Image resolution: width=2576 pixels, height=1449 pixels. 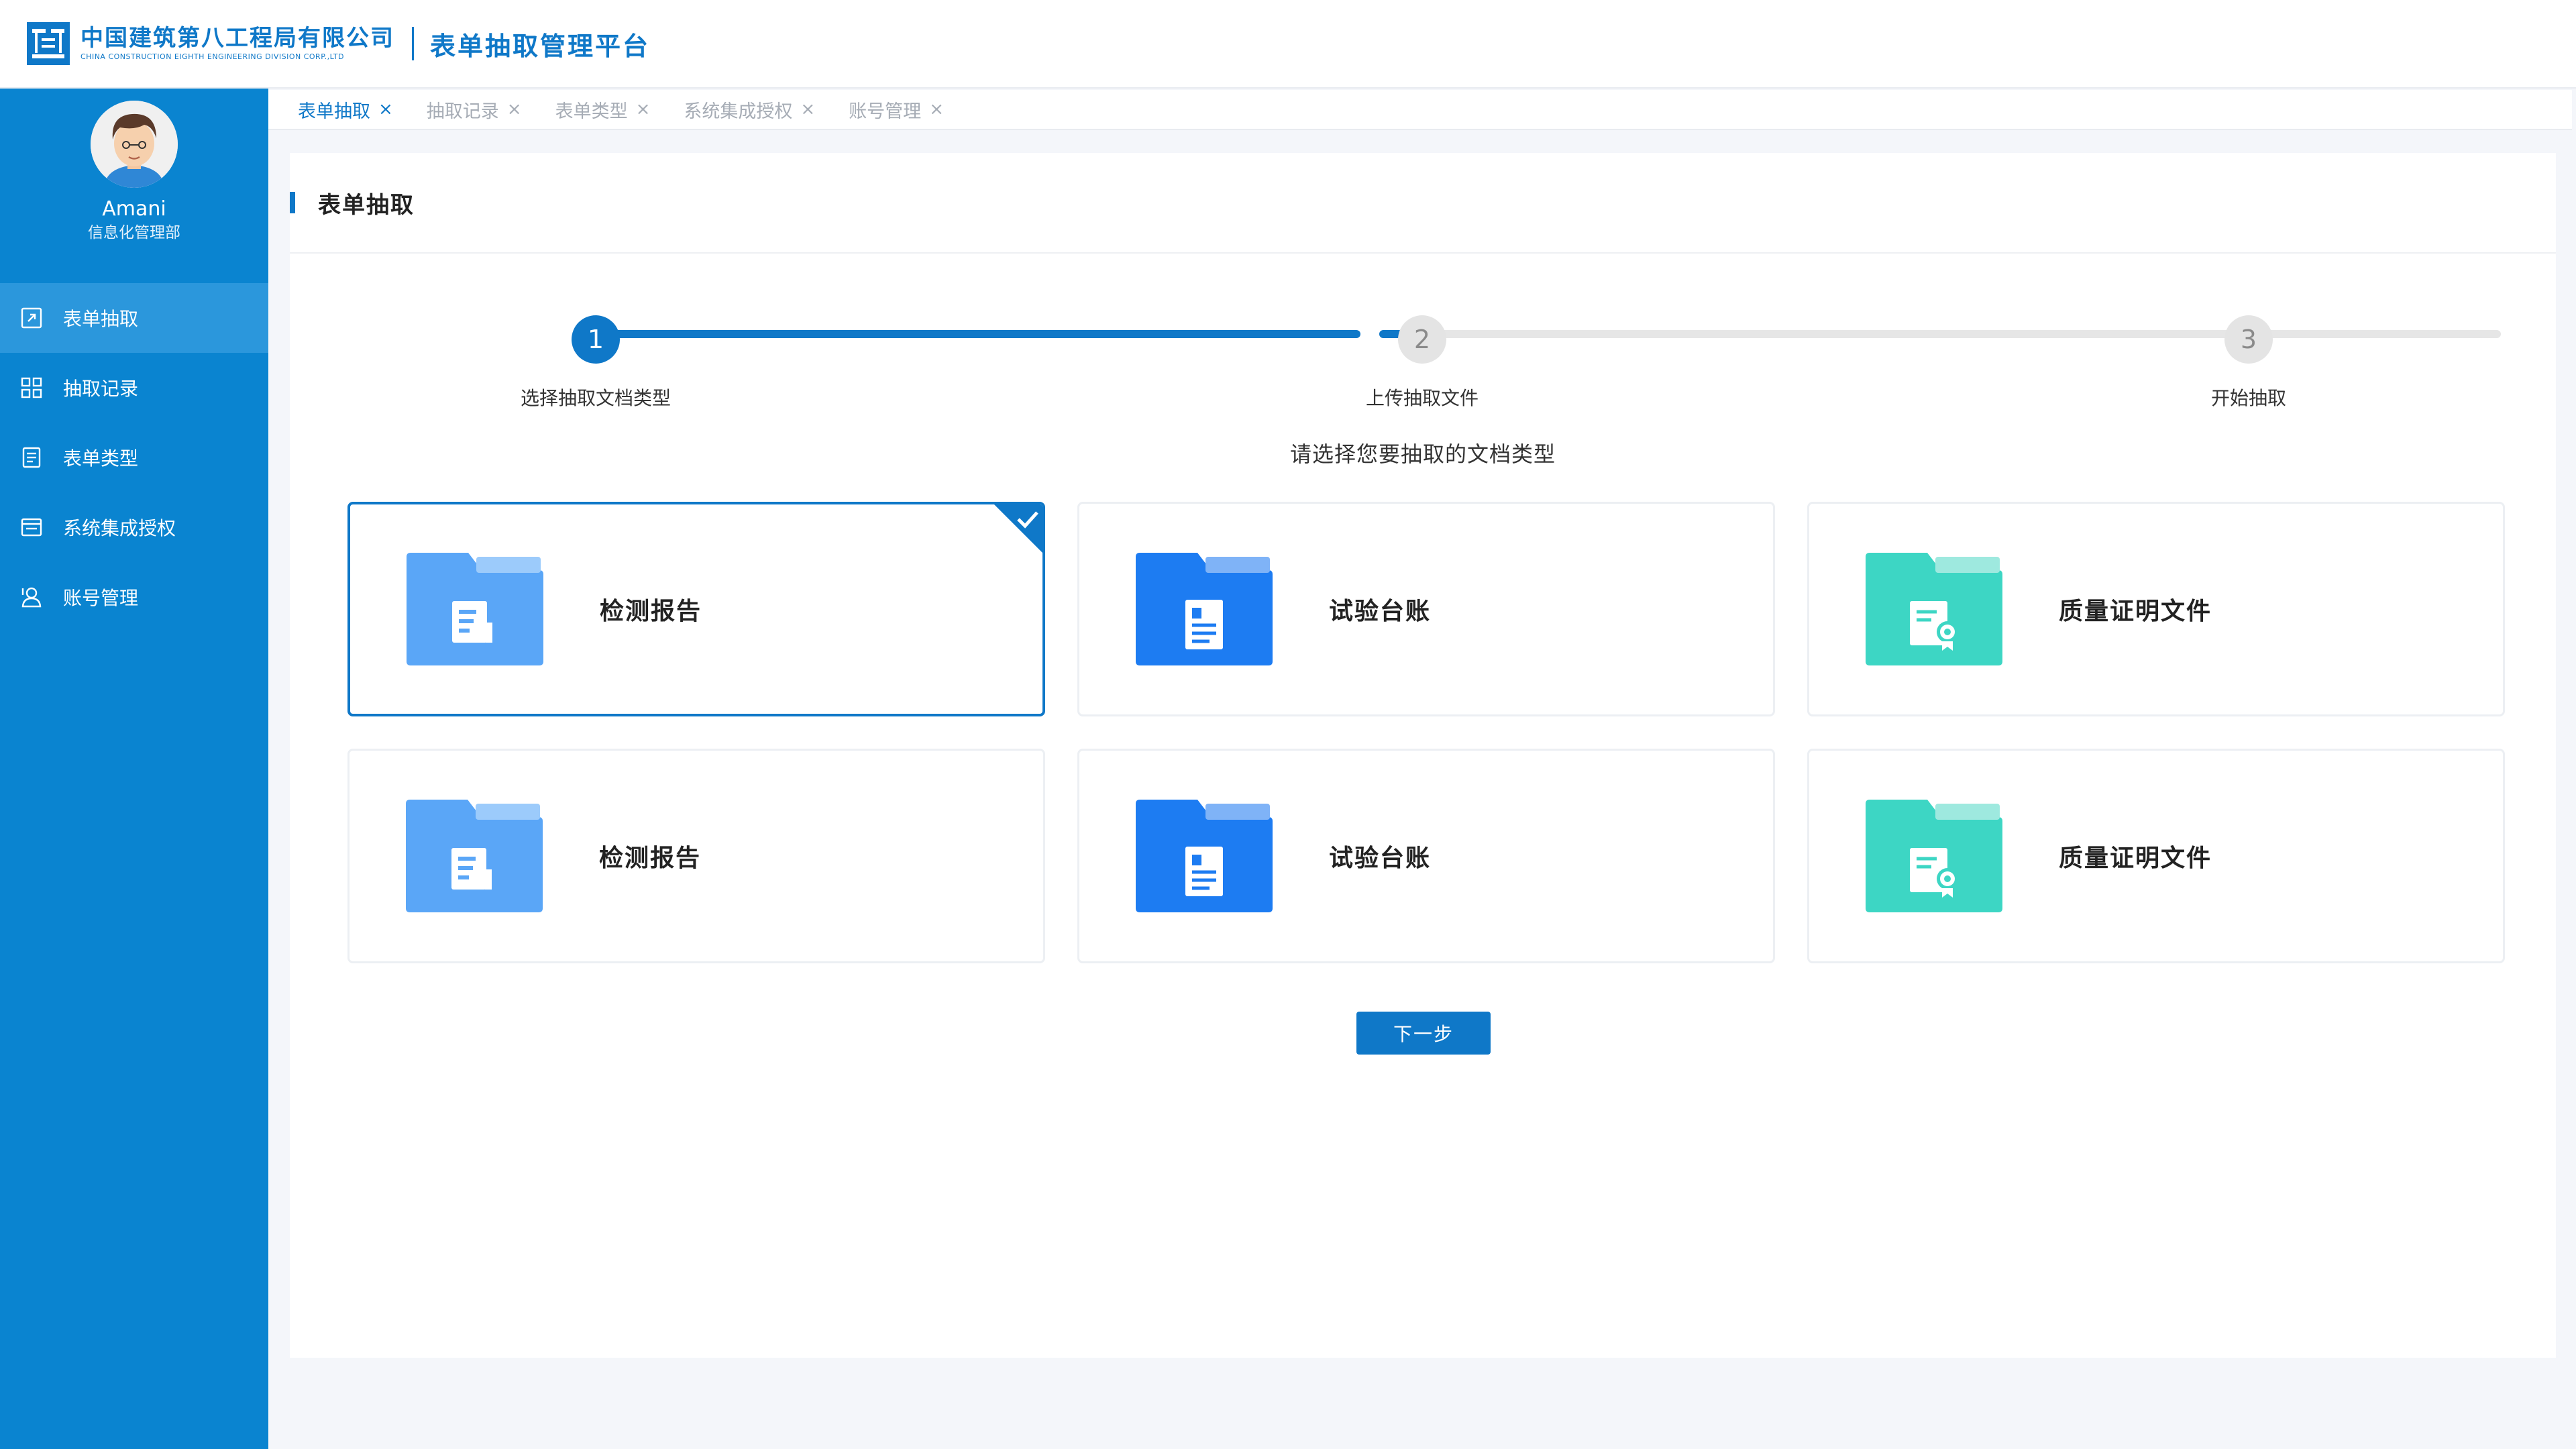 What do you see at coordinates (885, 111) in the screenshot?
I see `tab-label: 账号管理` at bounding box center [885, 111].